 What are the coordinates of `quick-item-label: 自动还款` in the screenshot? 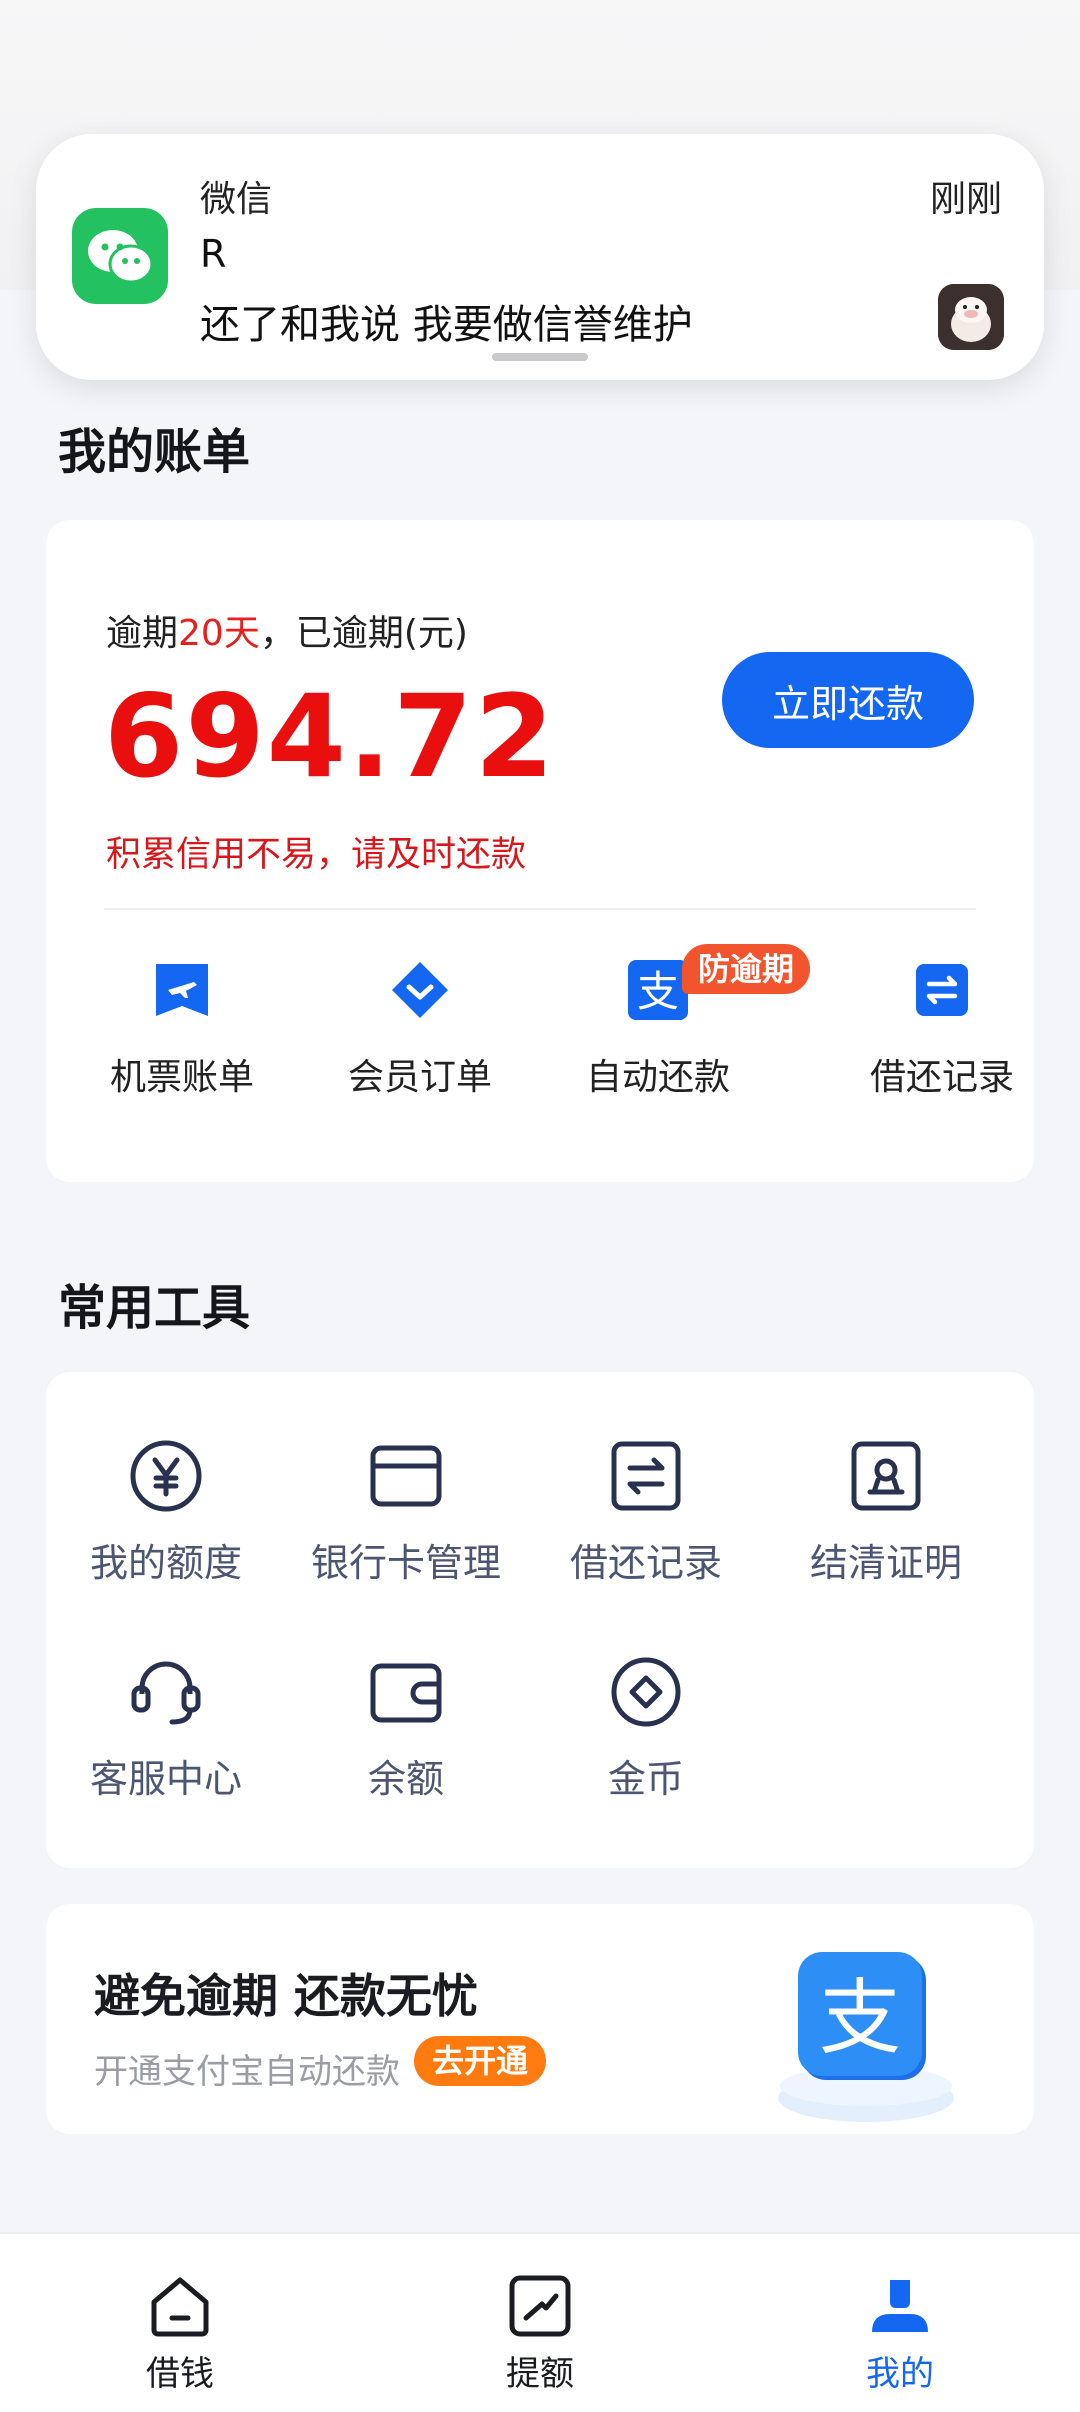 It's located at (657, 1077).